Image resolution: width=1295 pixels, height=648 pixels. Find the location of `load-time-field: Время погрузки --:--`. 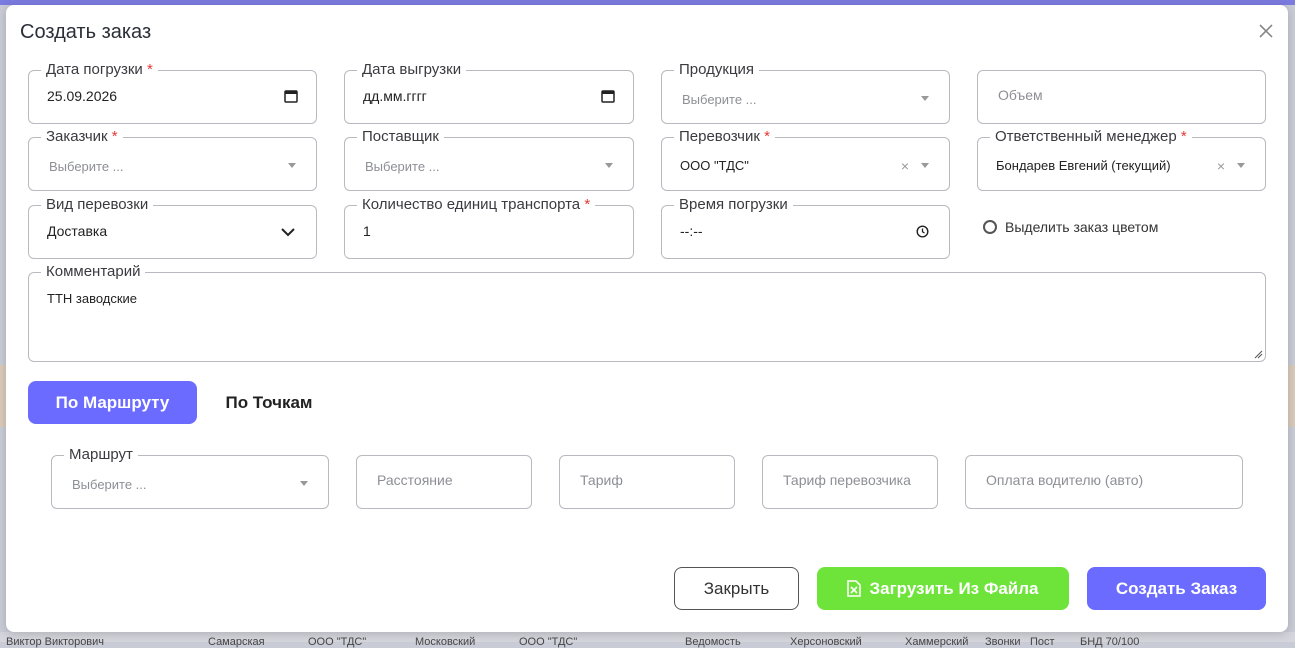

load-time-field: Время погрузки --:-- is located at coordinates (805, 227).